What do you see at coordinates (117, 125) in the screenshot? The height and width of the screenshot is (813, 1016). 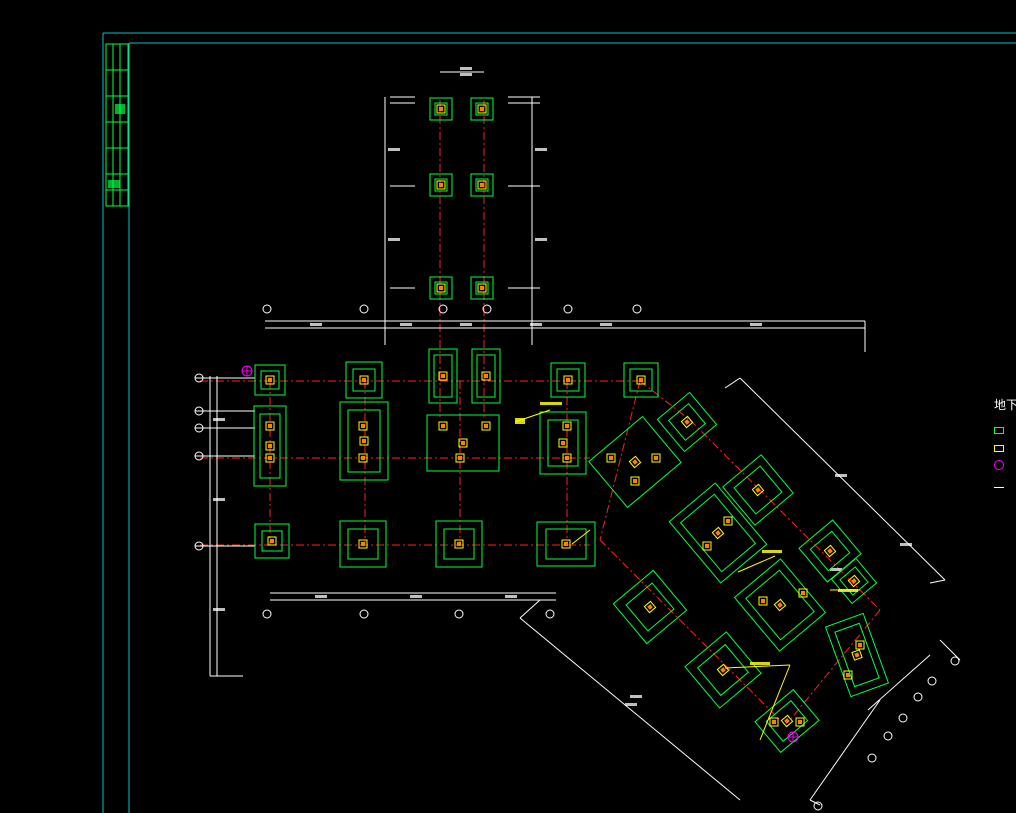 I see `title-block` at bounding box center [117, 125].